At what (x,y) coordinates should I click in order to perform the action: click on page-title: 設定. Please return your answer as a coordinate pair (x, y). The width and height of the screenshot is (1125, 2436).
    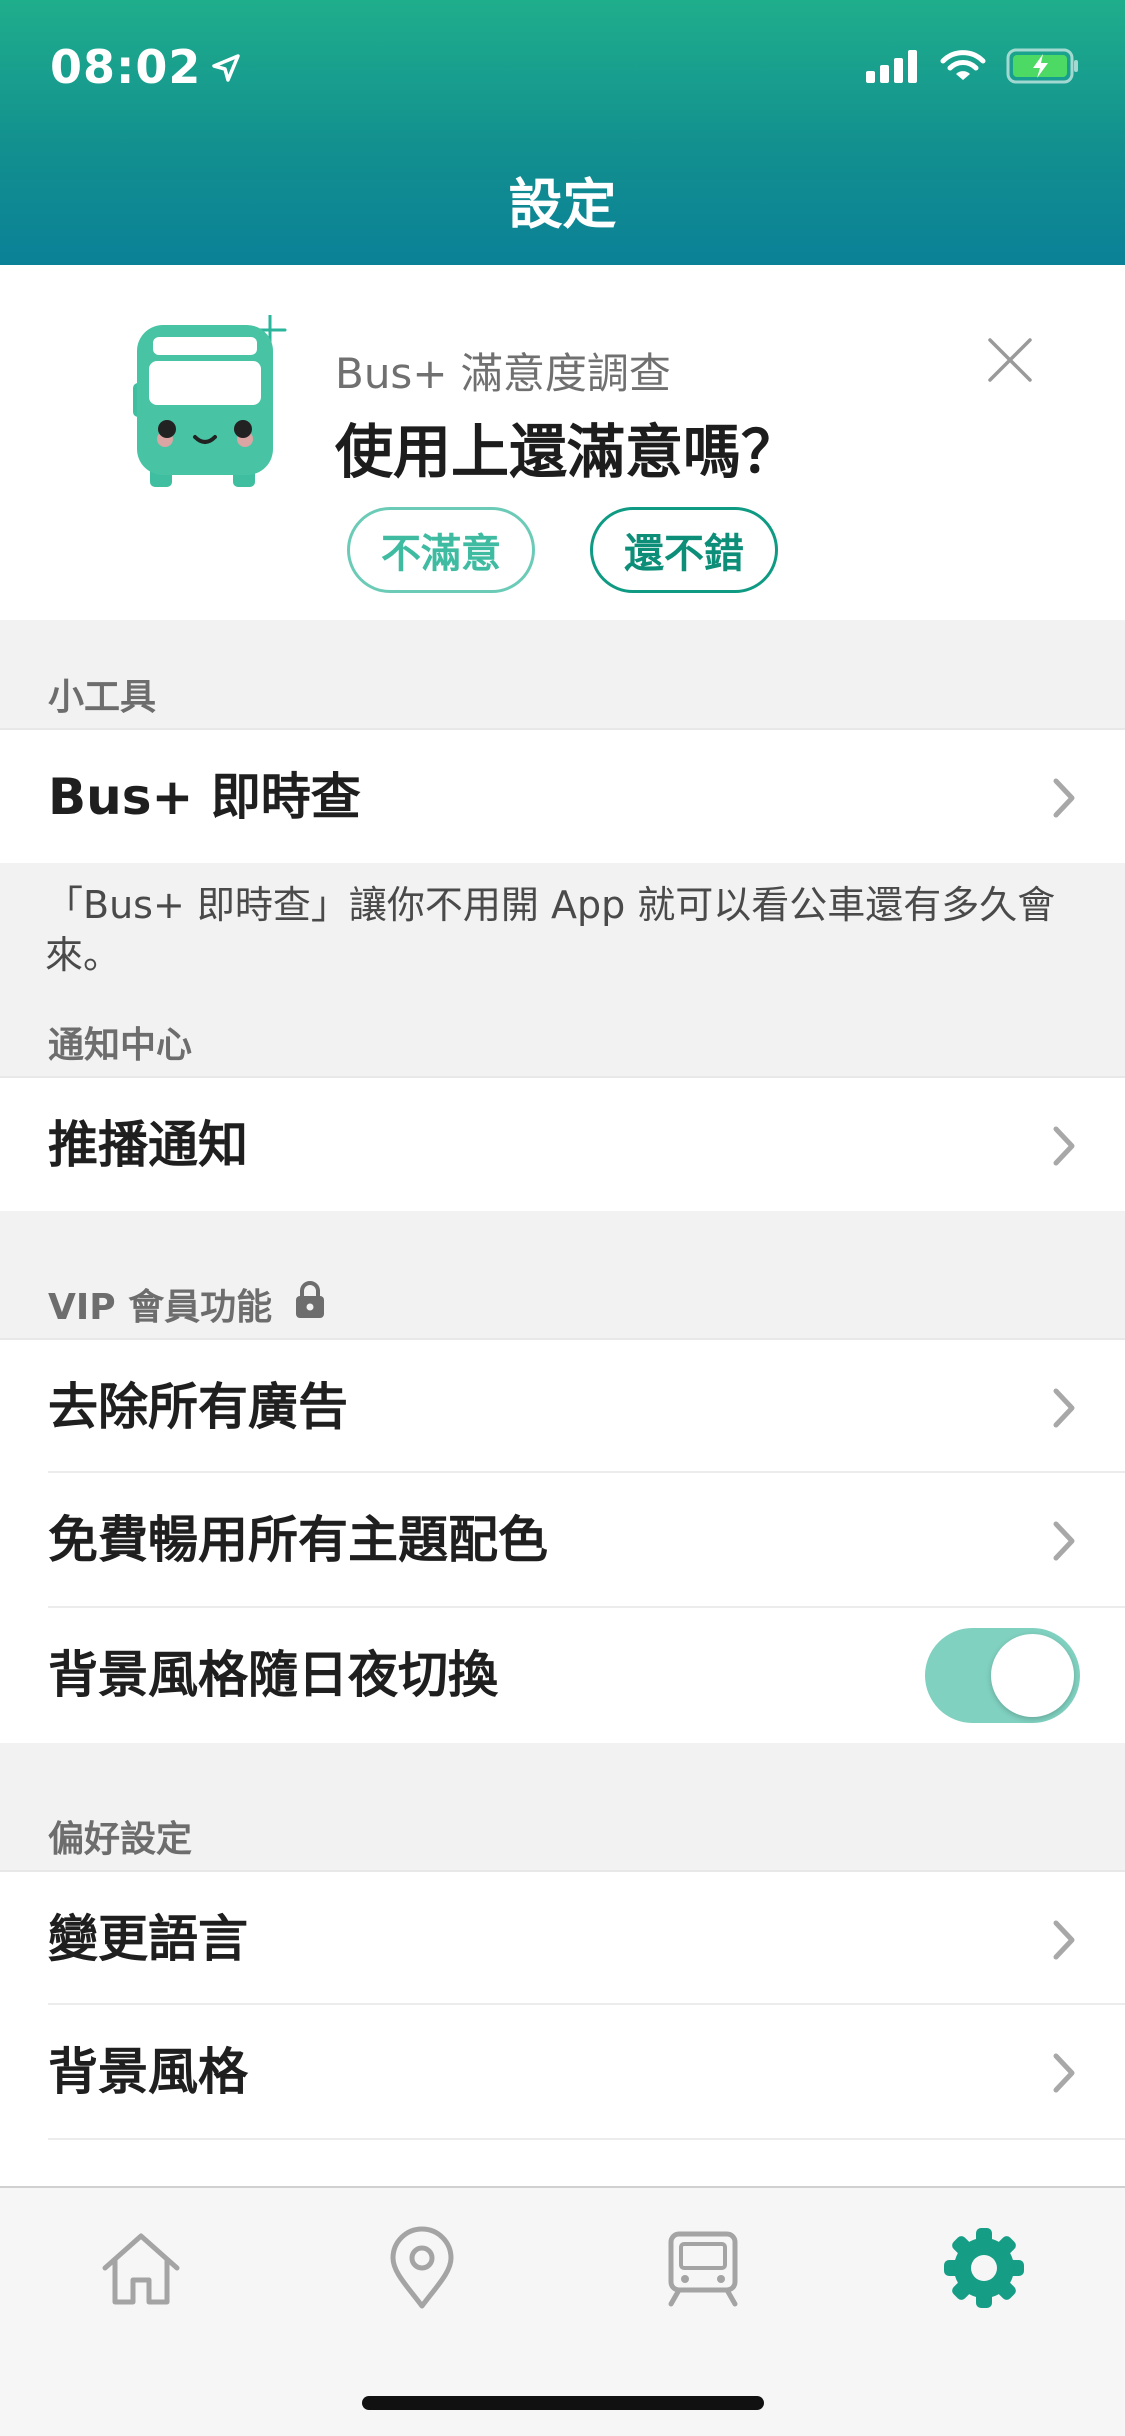
    Looking at the image, I should click on (562, 204).